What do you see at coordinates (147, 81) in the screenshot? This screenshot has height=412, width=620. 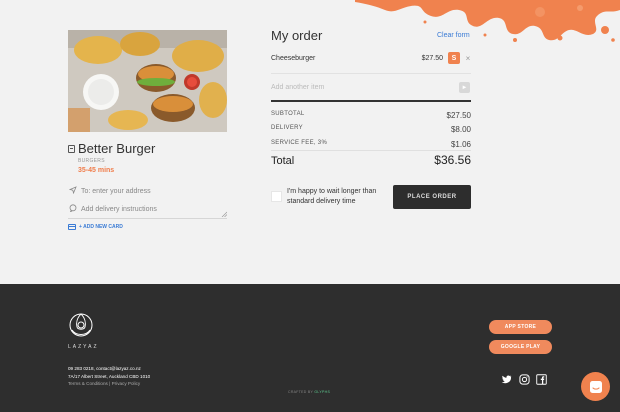 I see `restaurant-photo` at bounding box center [147, 81].